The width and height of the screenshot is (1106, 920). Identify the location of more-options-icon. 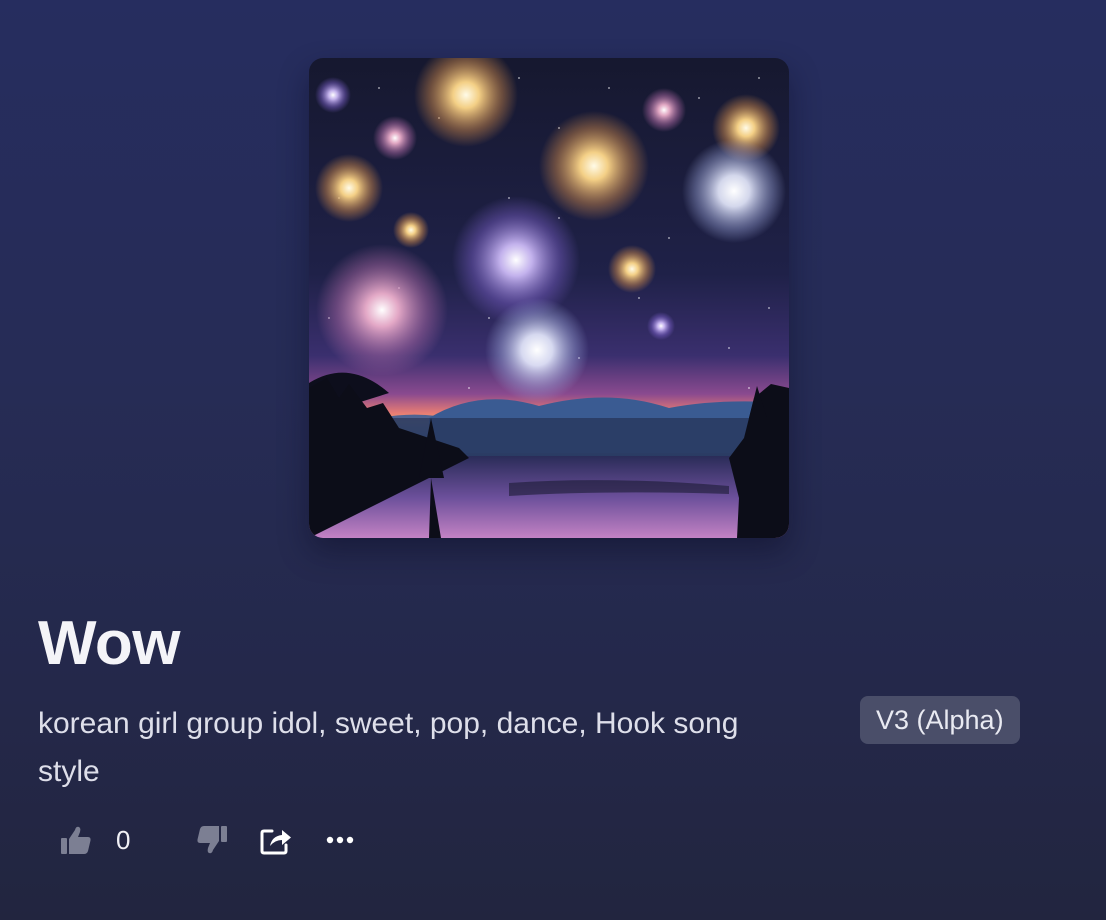
(340, 840).